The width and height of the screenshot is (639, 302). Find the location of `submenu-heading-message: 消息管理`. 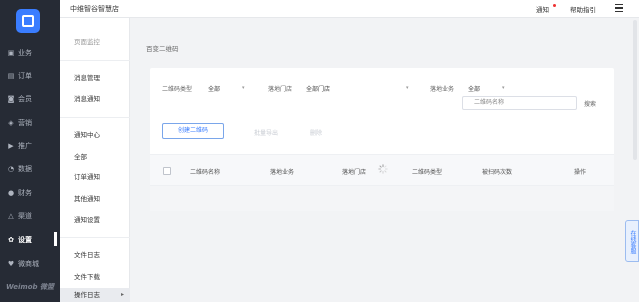

submenu-heading-message: 消息管理 is located at coordinates (87, 78).